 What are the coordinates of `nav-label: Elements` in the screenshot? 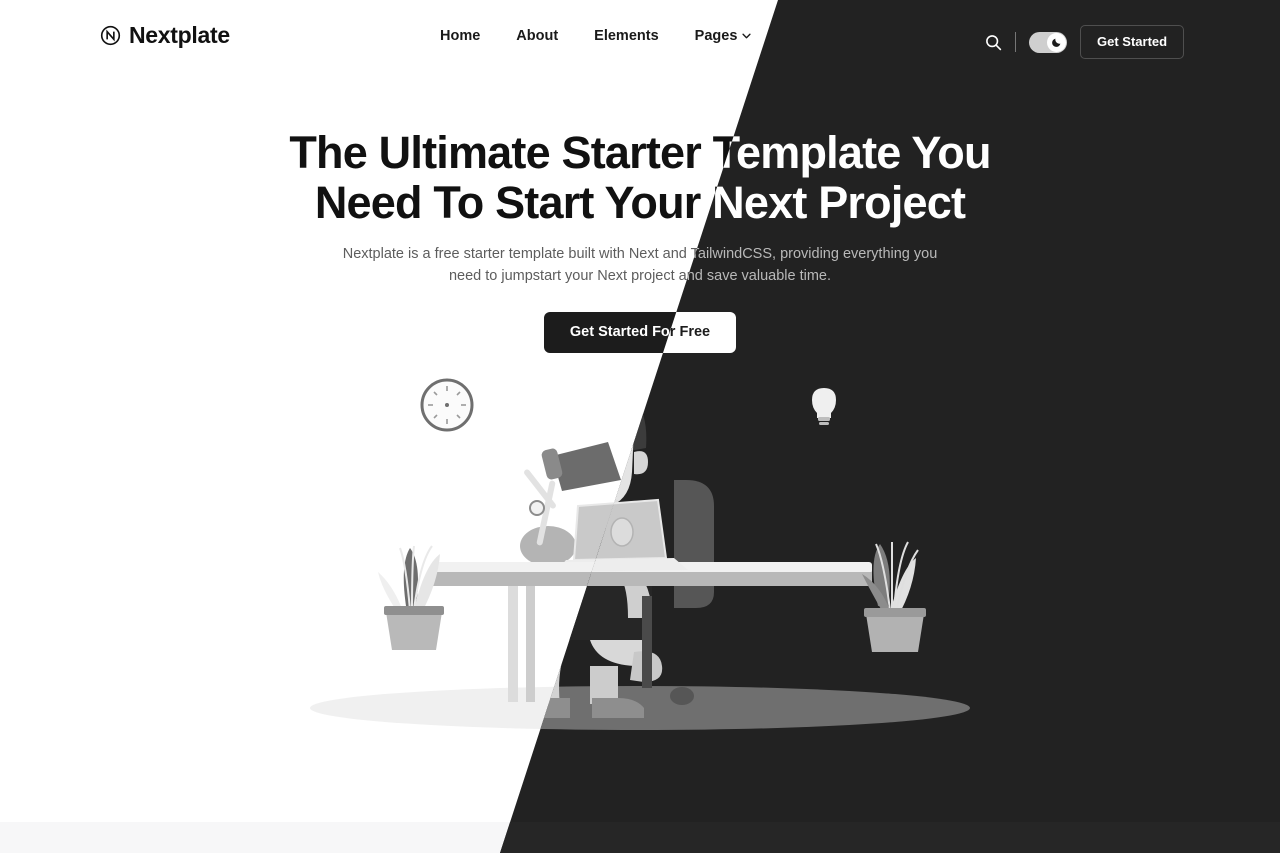 It's located at (626, 36).